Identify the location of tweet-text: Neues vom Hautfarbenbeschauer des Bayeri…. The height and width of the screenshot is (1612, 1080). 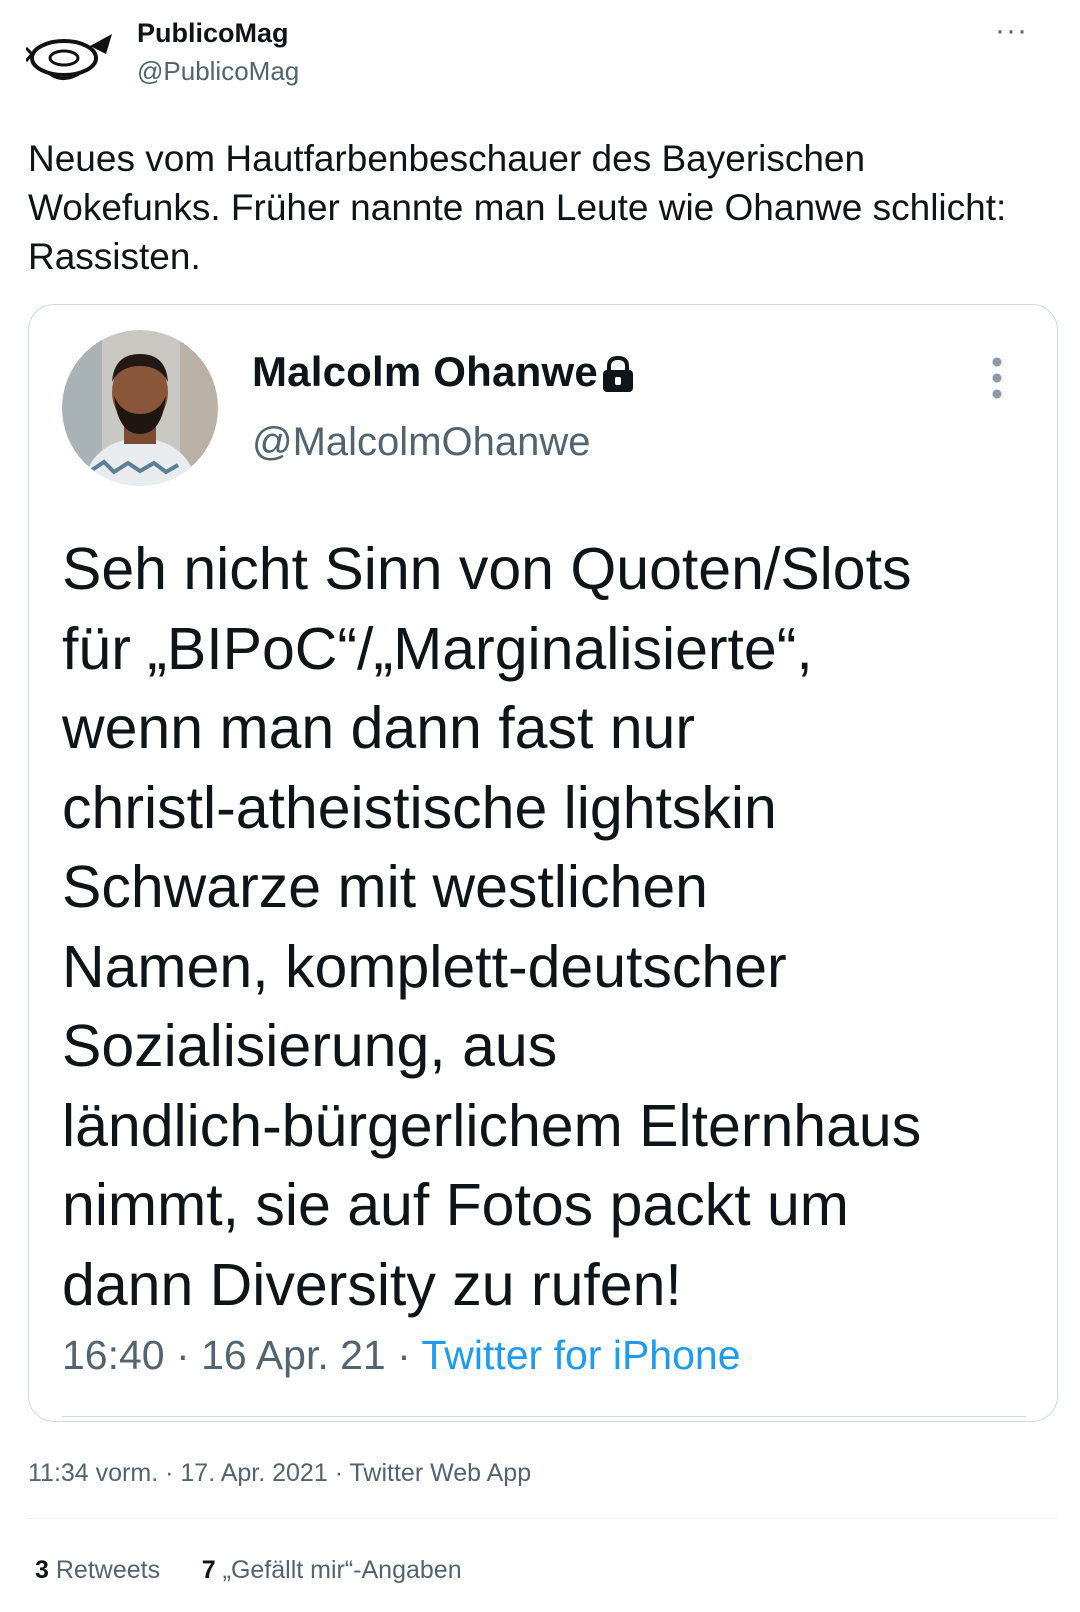
(517, 207).